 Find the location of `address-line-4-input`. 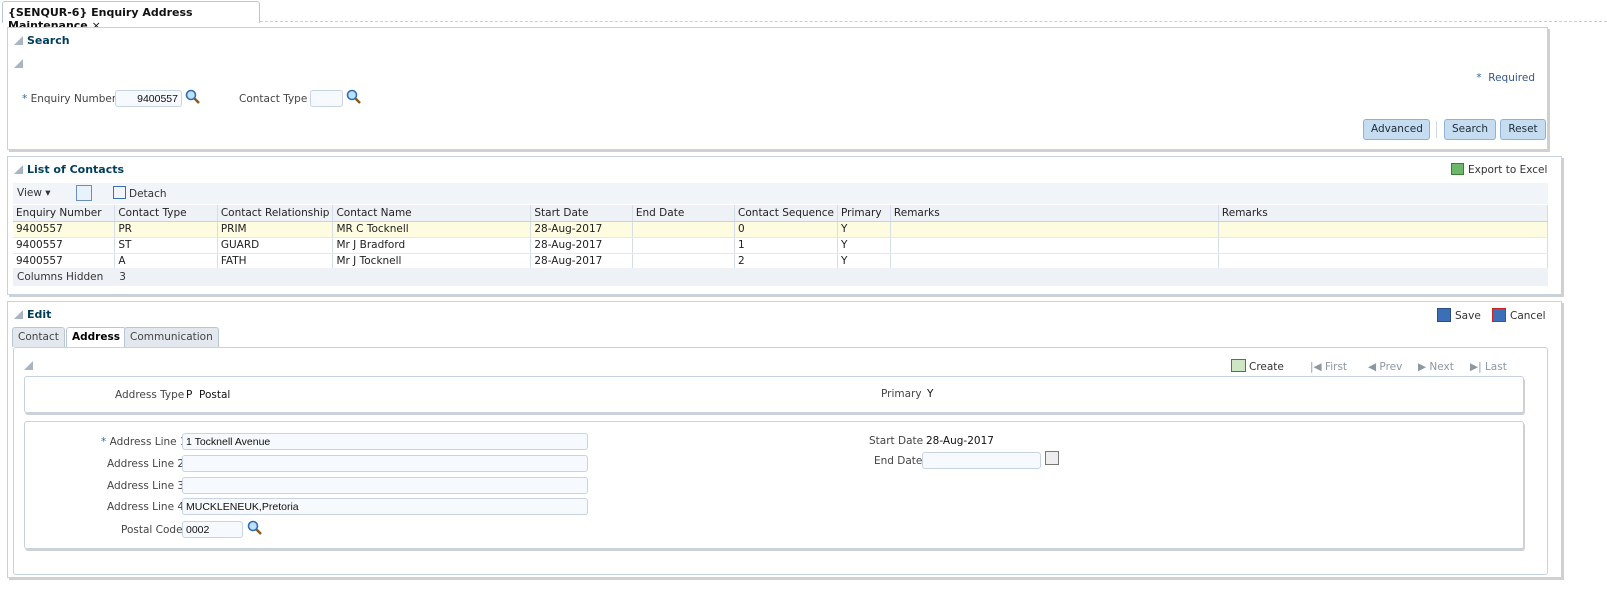

address-line-4-input is located at coordinates (385, 506).